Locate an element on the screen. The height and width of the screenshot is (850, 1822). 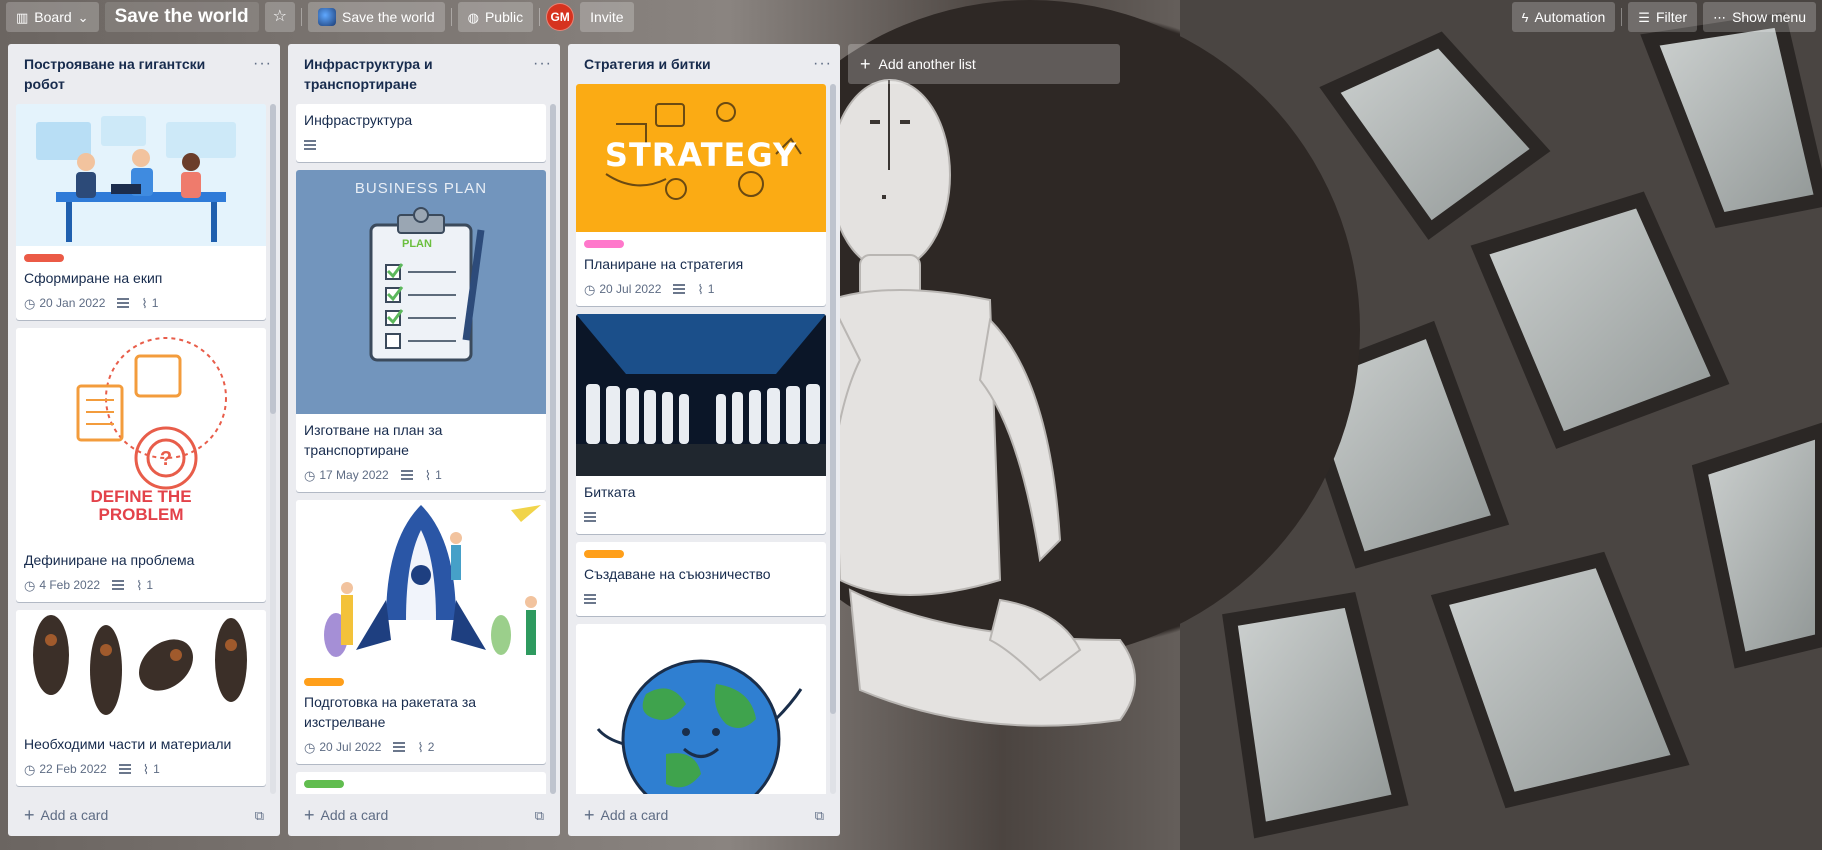
board-view-switcher: ▥ Board ⌄ is located at coordinates (52, 17).